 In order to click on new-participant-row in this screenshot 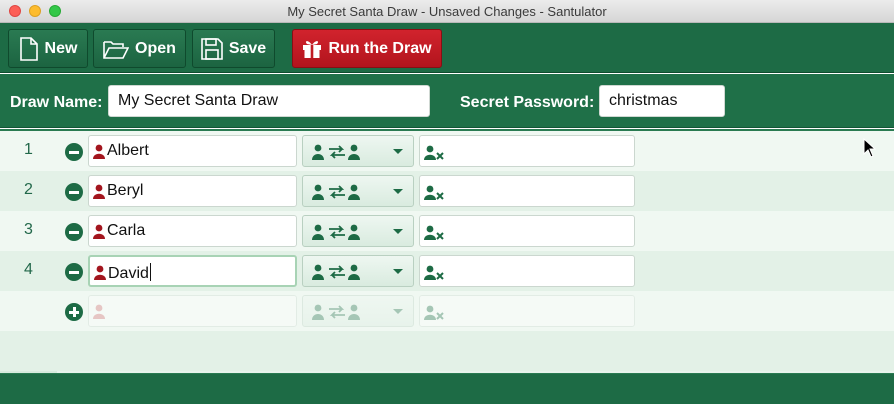, I will do `click(447, 311)`.